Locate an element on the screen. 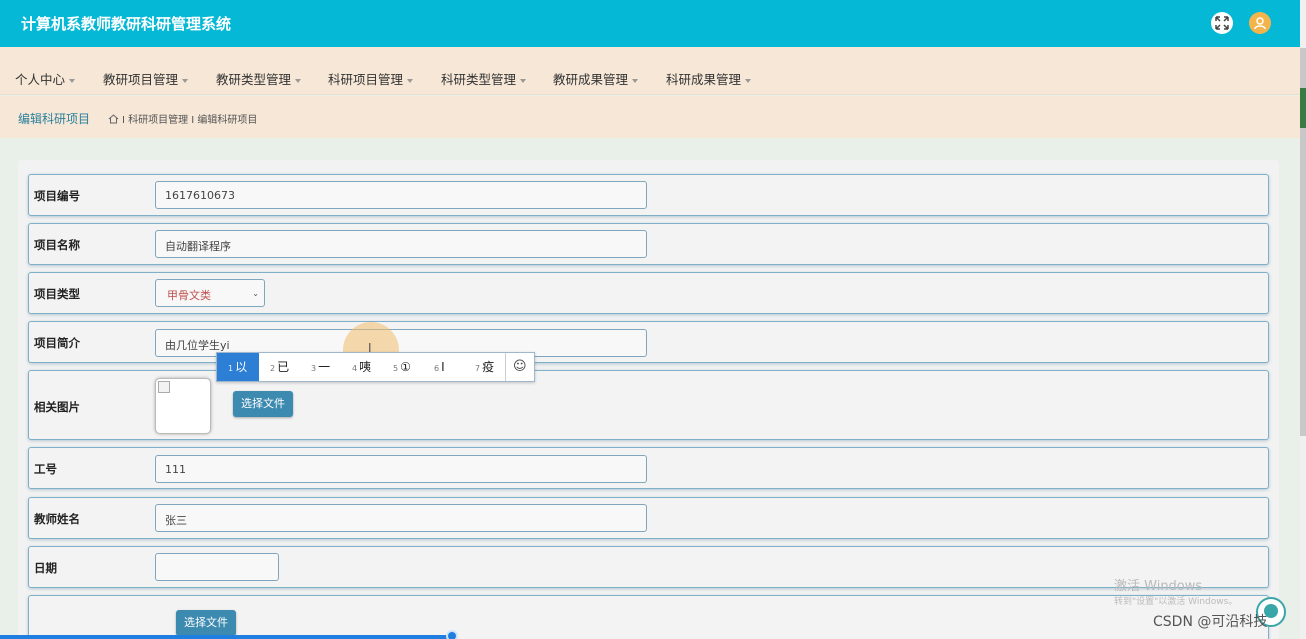 This screenshot has height=639, width=1306. project-name-label: 项目名称 is located at coordinates (57, 245).